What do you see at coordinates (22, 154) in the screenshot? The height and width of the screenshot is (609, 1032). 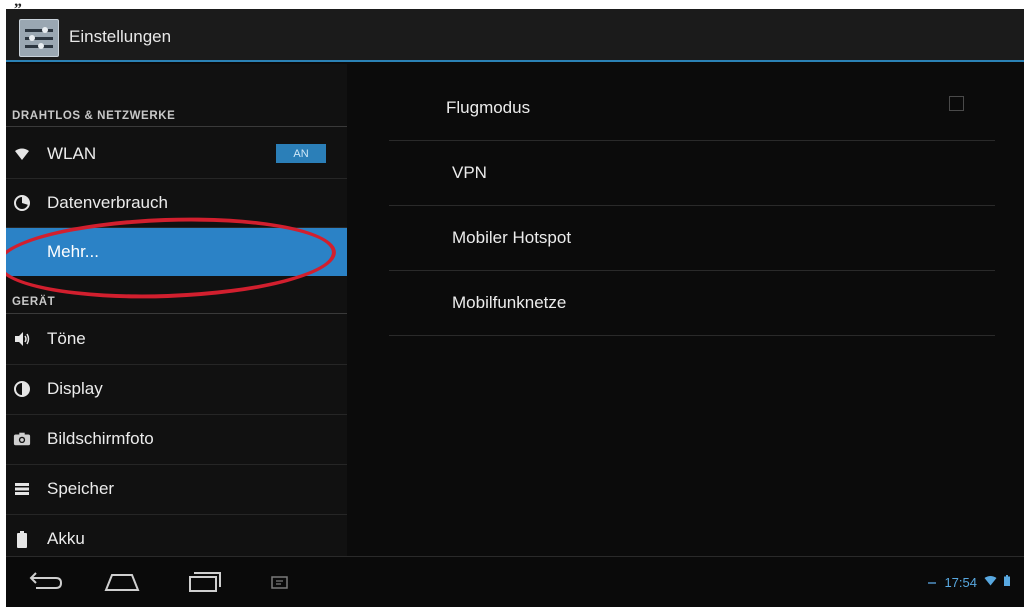 I see `wifi-icon` at bounding box center [22, 154].